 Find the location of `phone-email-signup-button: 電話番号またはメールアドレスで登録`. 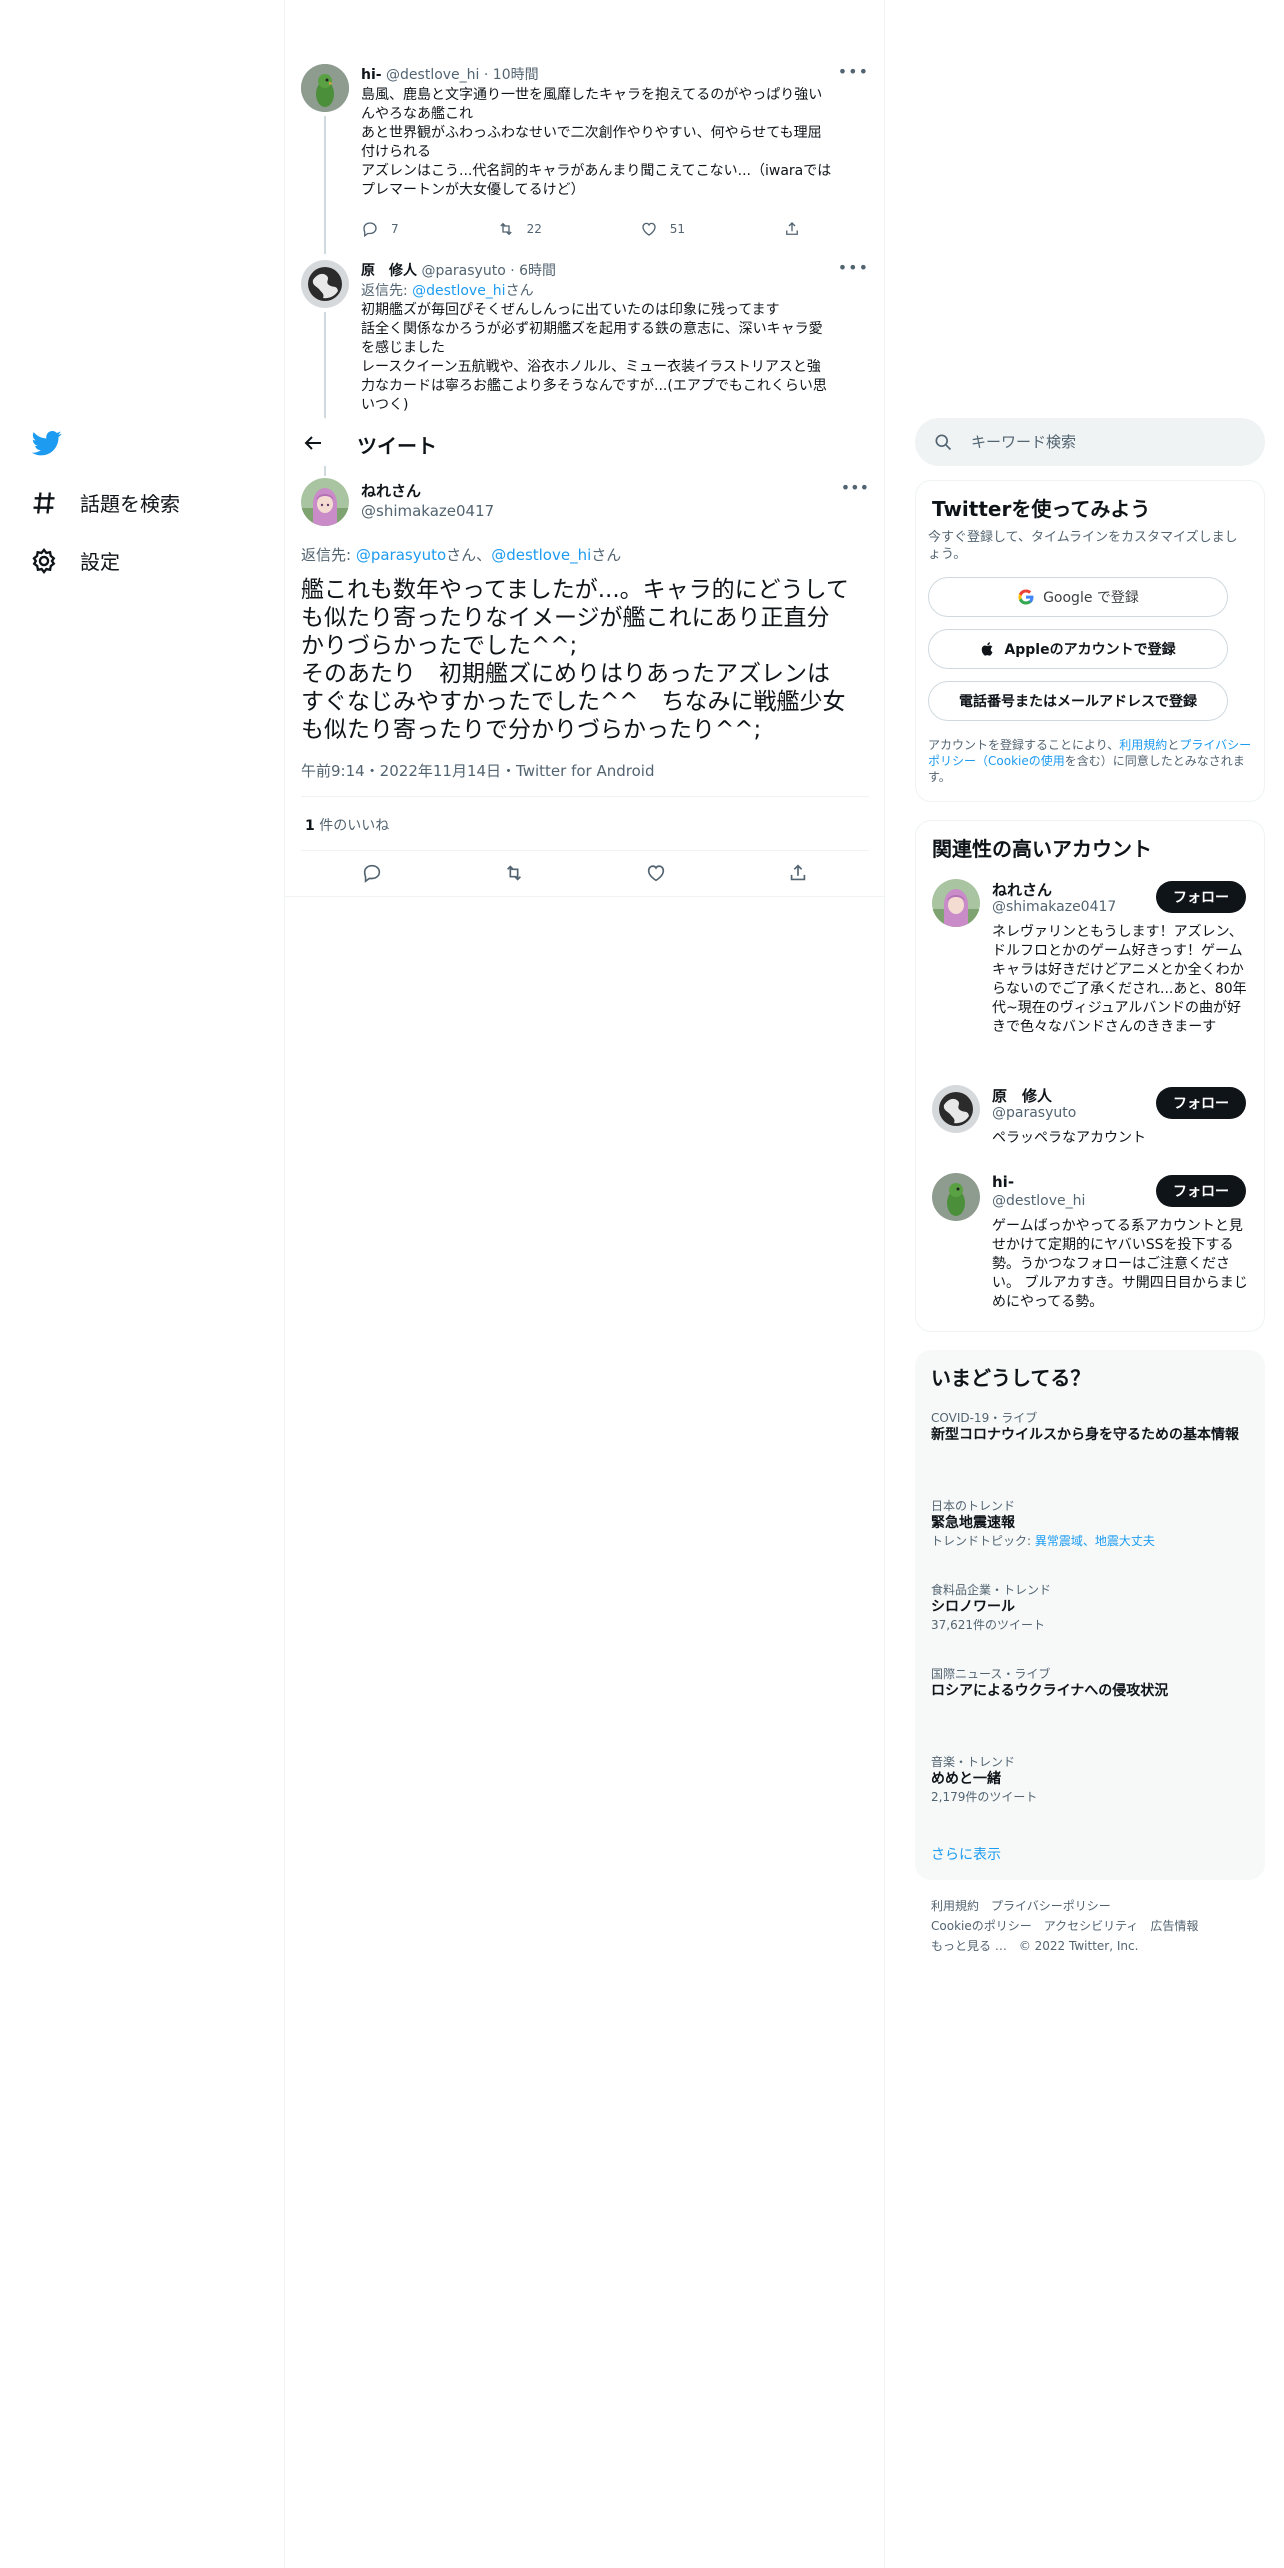

phone-email-signup-button: 電話番号またはメールアドレスで登録 is located at coordinates (1078, 701).